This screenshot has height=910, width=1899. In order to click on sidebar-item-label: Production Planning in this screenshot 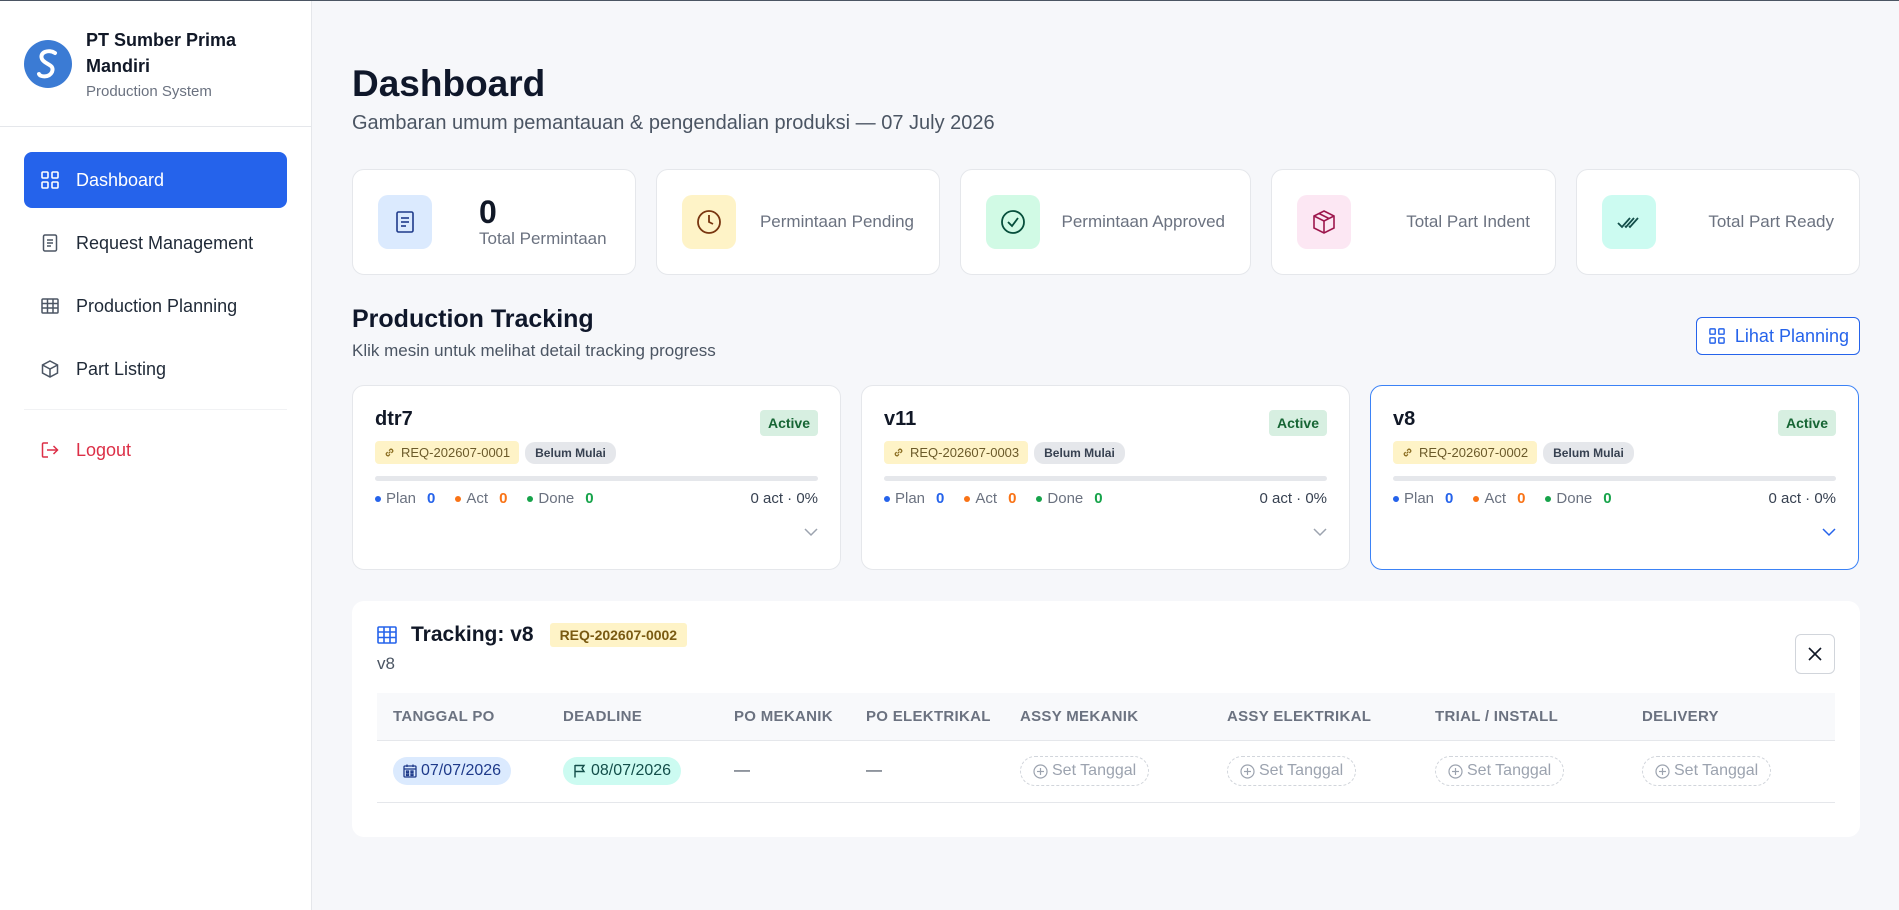, I will do `click(157, 305)`.